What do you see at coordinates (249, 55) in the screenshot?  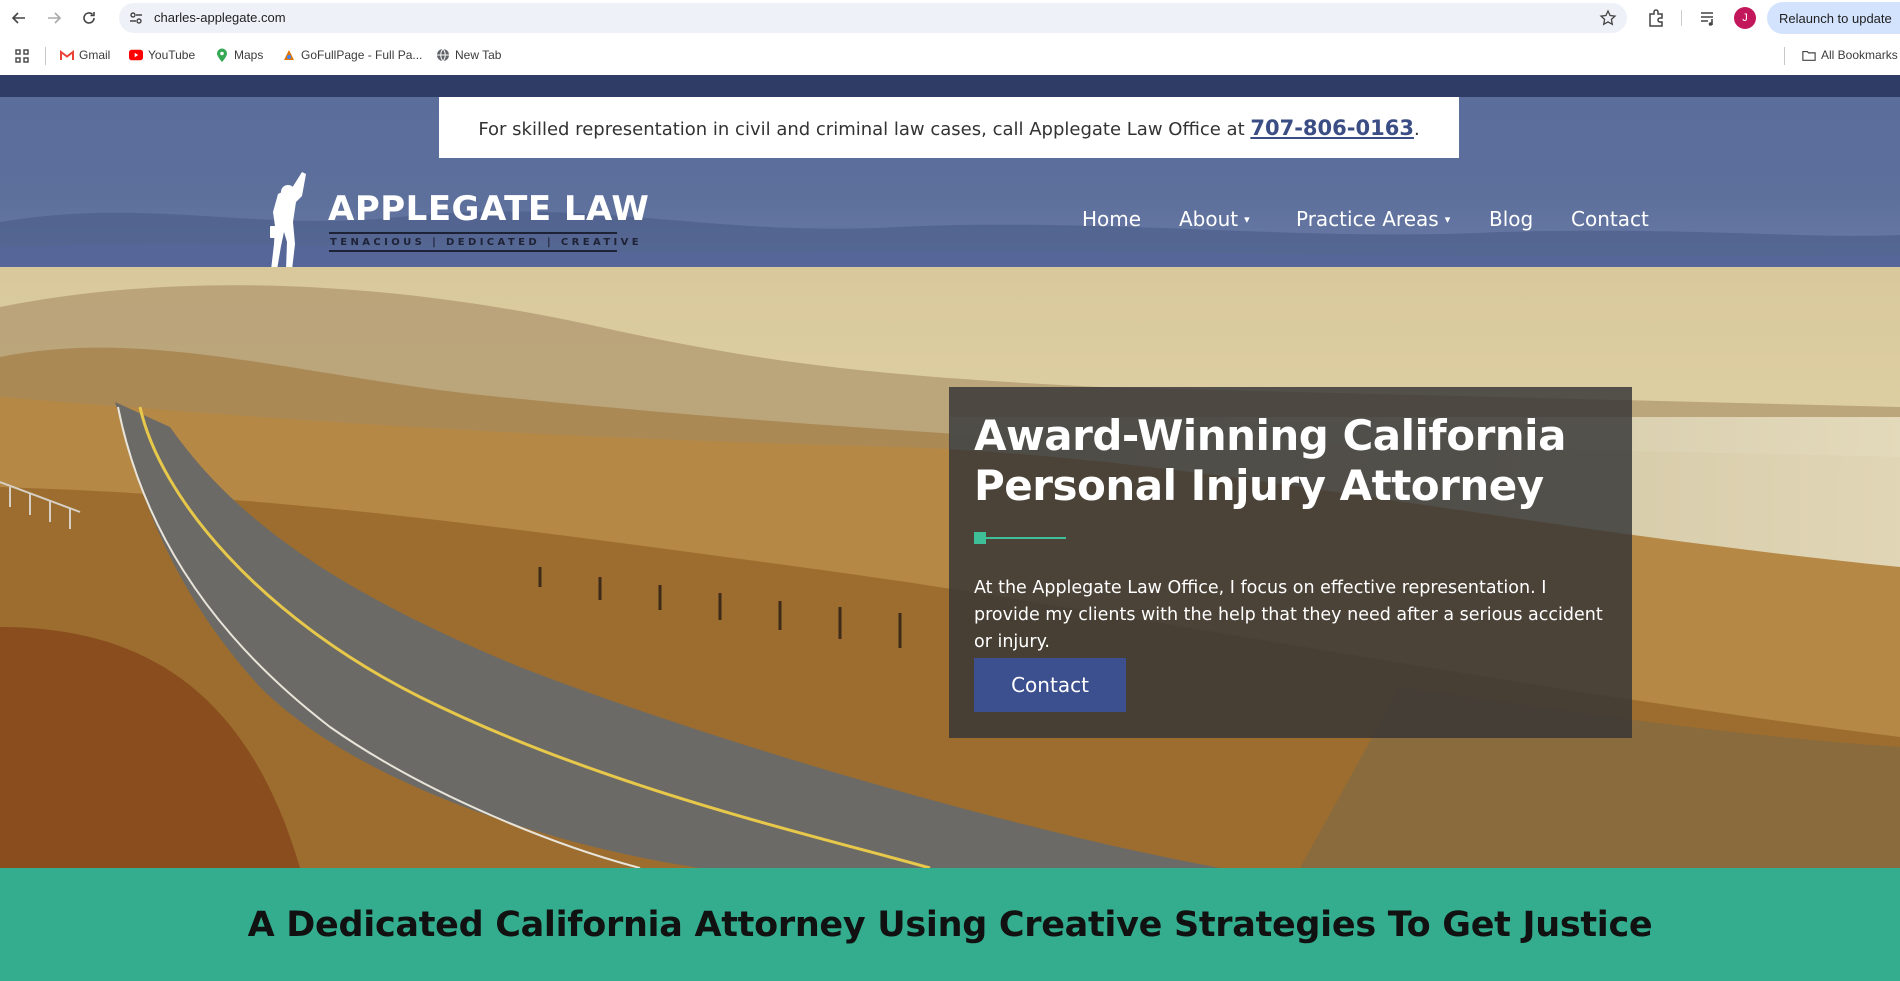 I see `bookmark-label: Maps` at bounding box center [249, 55].